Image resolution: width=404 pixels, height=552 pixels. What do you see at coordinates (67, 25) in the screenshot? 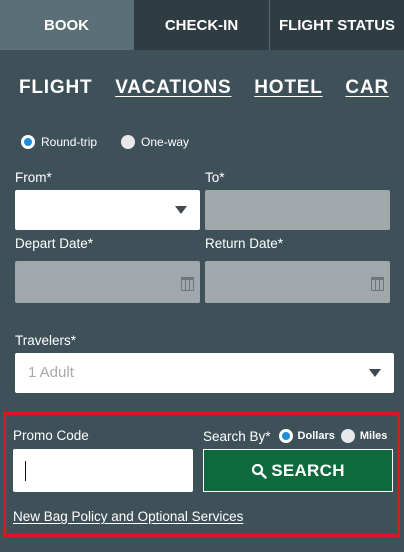
I see `tab-book: BOOK` at bounding box center [67, 25].